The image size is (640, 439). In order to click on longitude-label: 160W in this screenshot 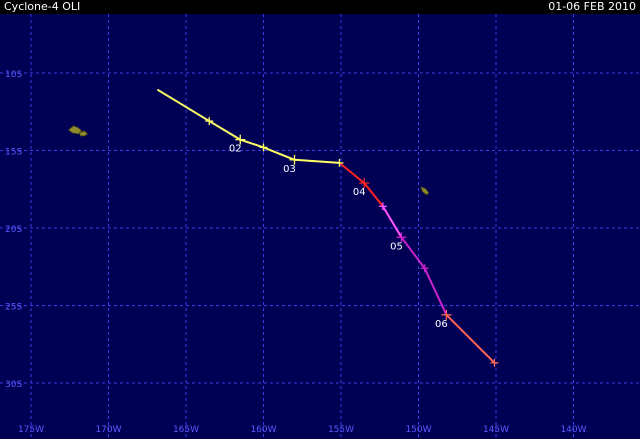, I will do `click(263, 430)`.